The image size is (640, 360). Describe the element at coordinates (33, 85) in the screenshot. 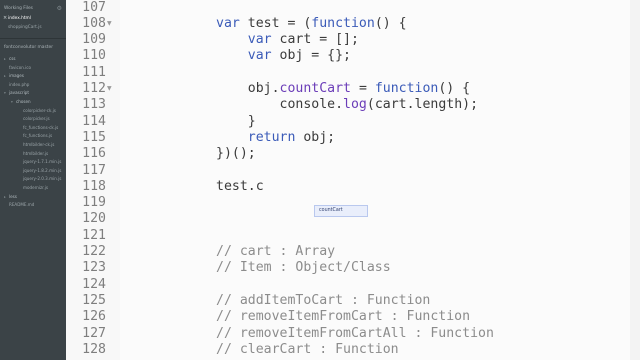

I see `tree-file: index.php` at that location.